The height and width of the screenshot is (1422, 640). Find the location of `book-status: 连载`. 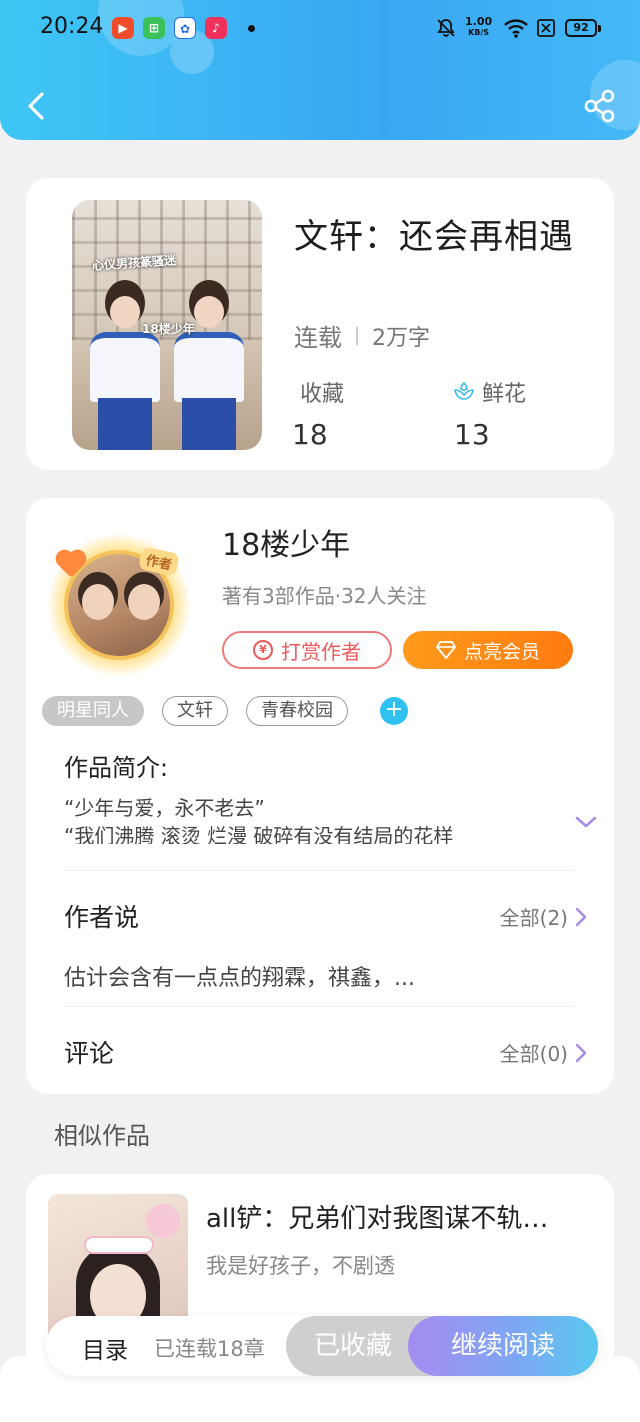

book-status: 连载 is located at coordinates (318, 338).